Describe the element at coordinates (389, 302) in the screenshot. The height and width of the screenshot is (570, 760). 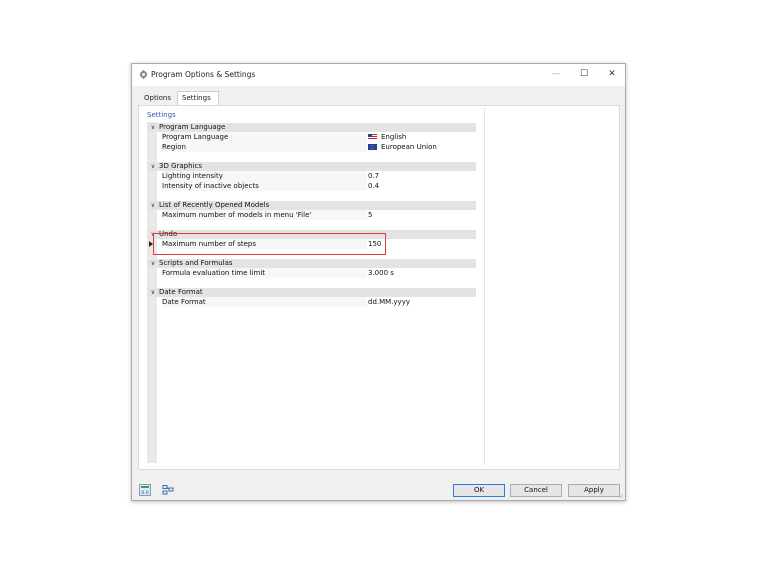
I see `property-value: dd.MM.yyyy` at that location.